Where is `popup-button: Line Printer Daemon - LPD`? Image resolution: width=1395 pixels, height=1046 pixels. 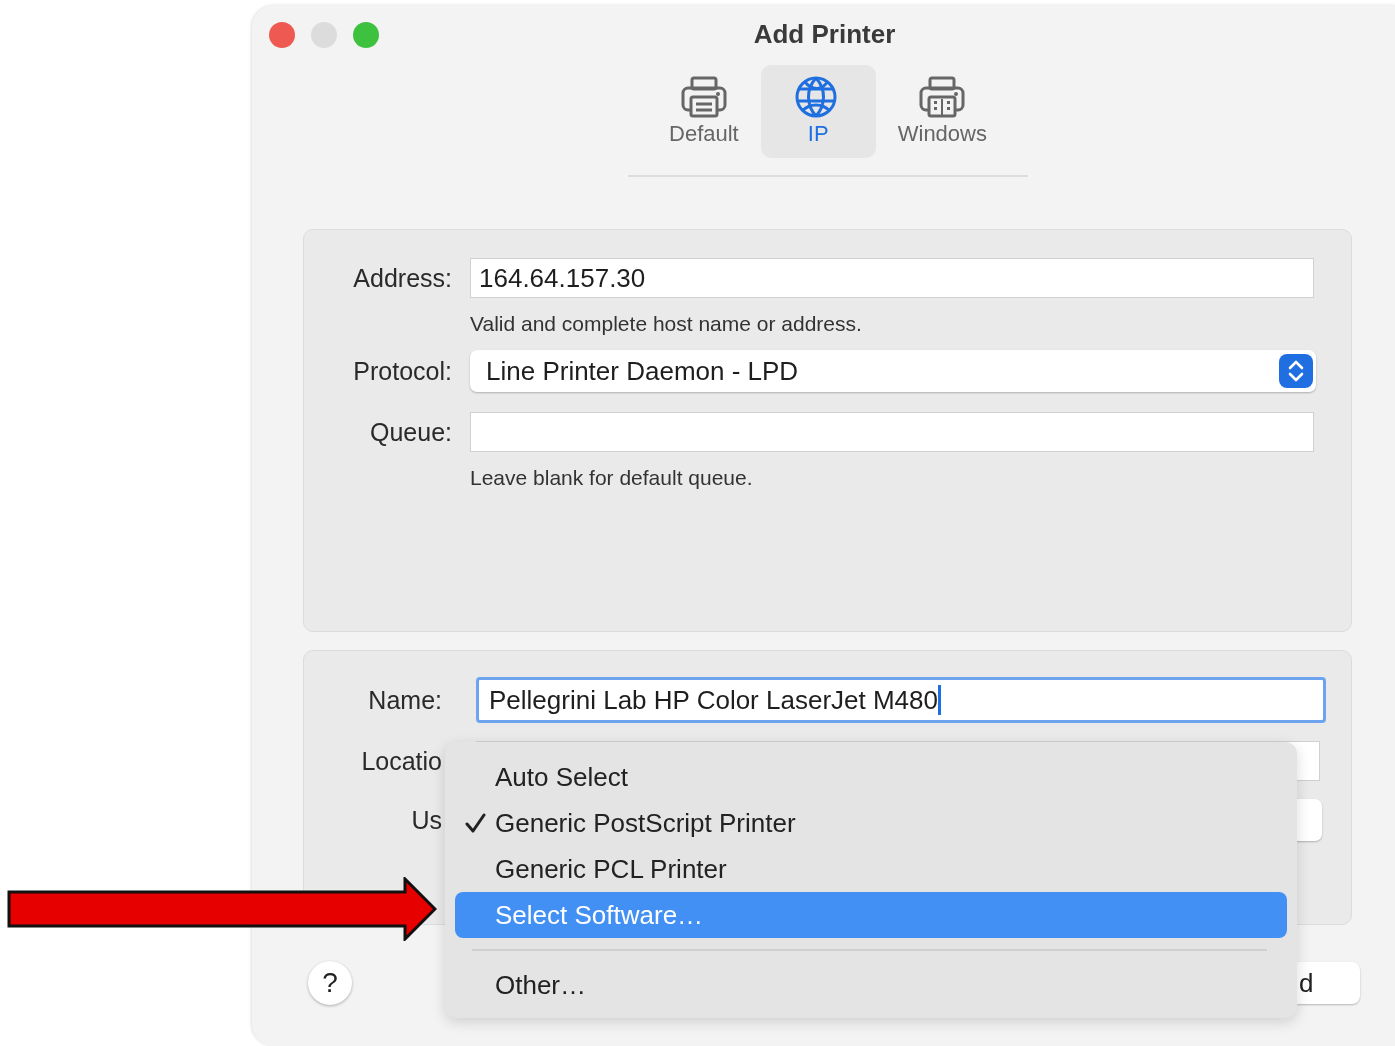 popup-button: Line Printer Daemon - LPD is located at coordinates (893, 371).